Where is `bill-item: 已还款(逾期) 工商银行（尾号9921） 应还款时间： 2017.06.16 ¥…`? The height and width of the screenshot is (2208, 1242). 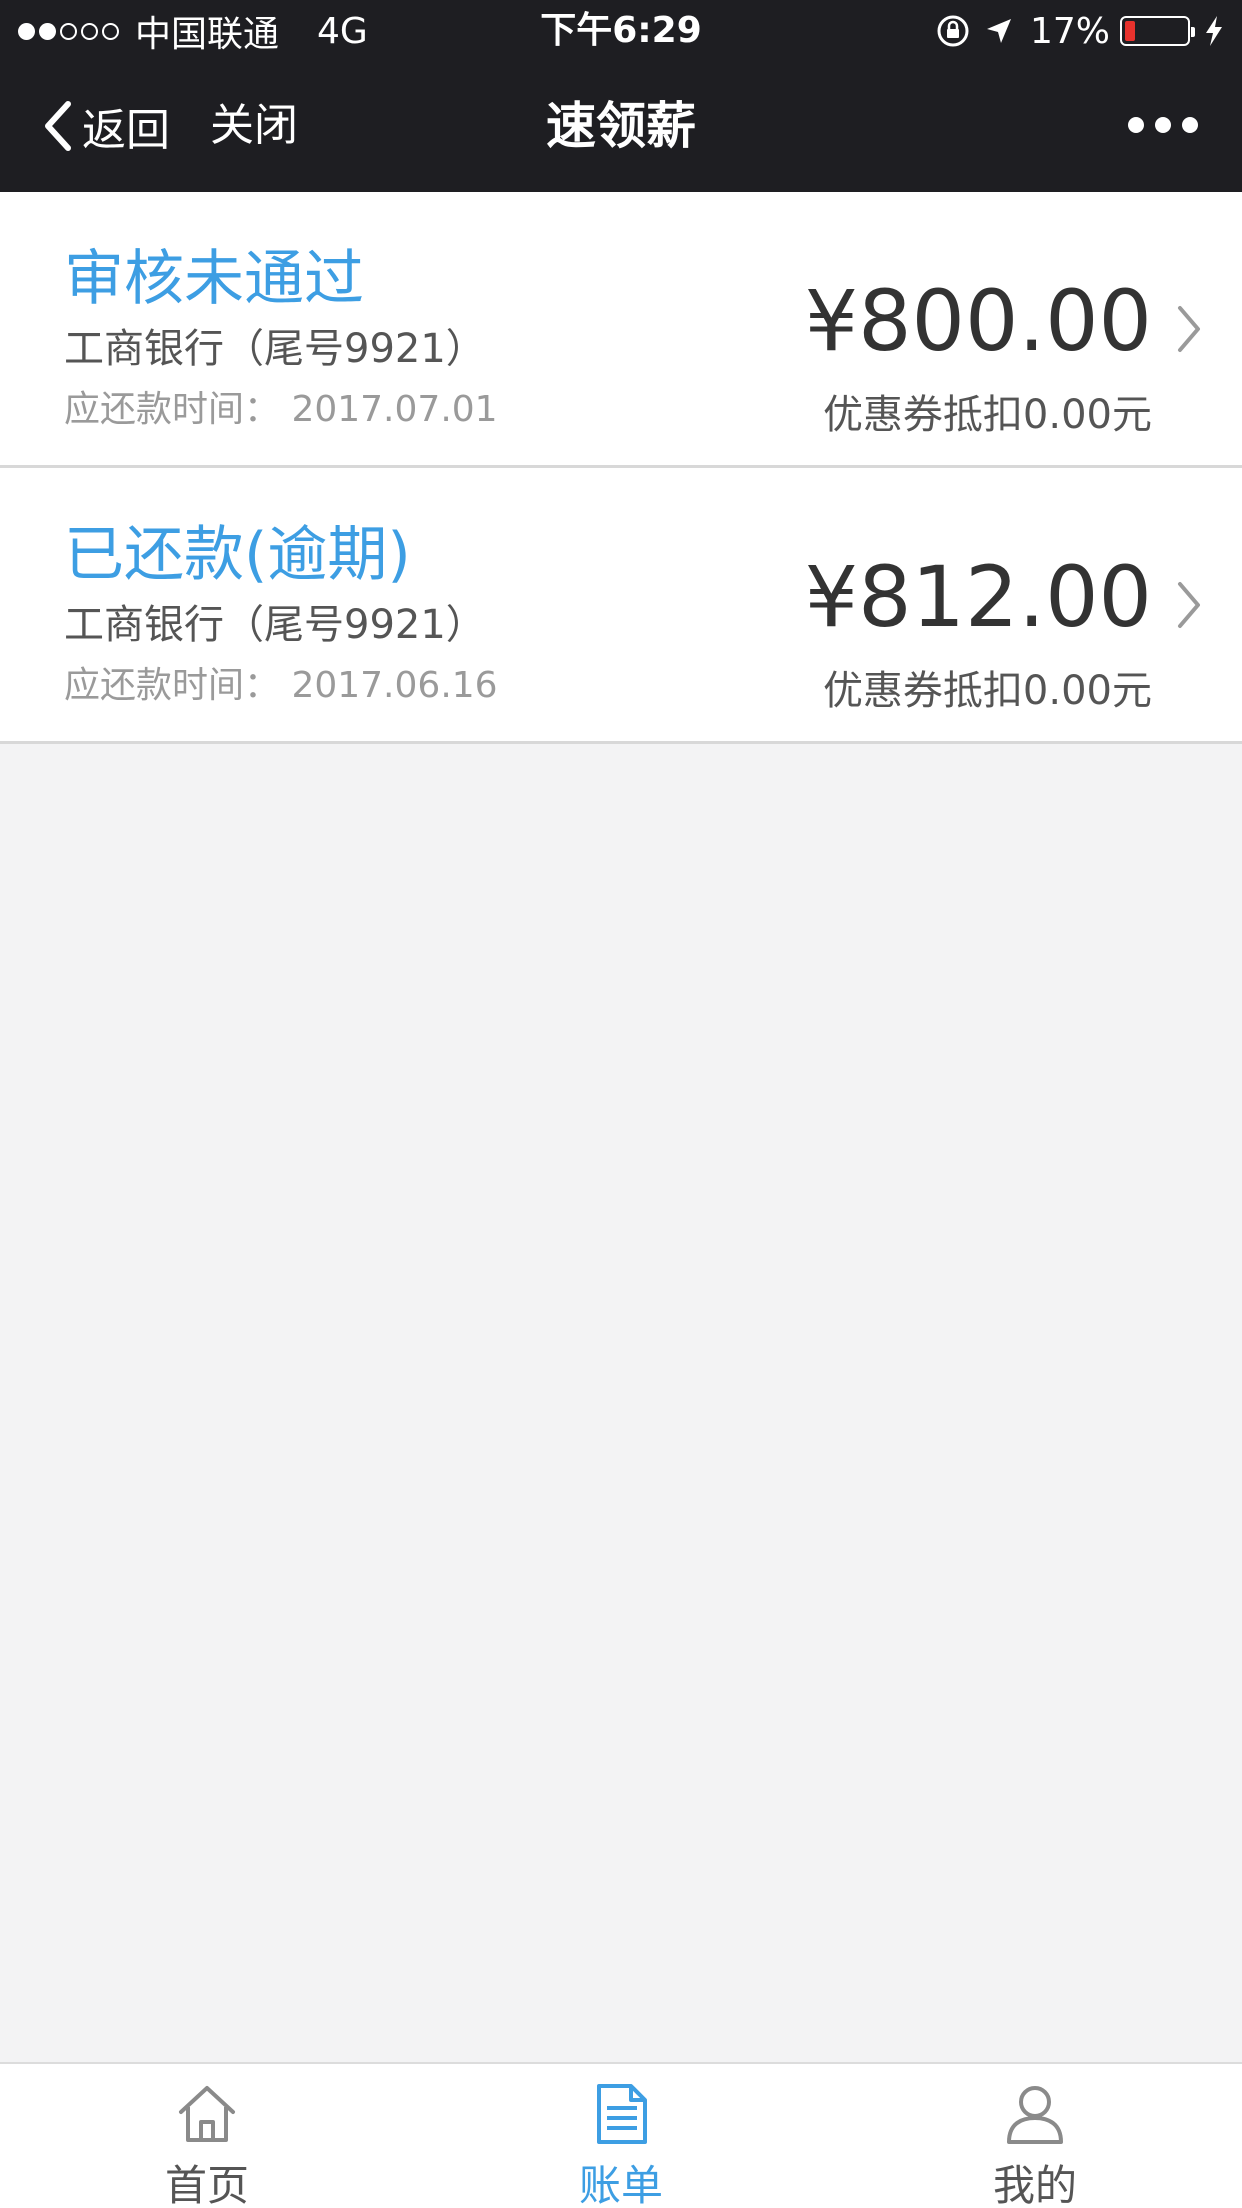
bill-item: 已还款(逾期) 工商银行（尾号9921） 应还款时间： 2017.06.16 ¥… is located at coordinates (621, 606).